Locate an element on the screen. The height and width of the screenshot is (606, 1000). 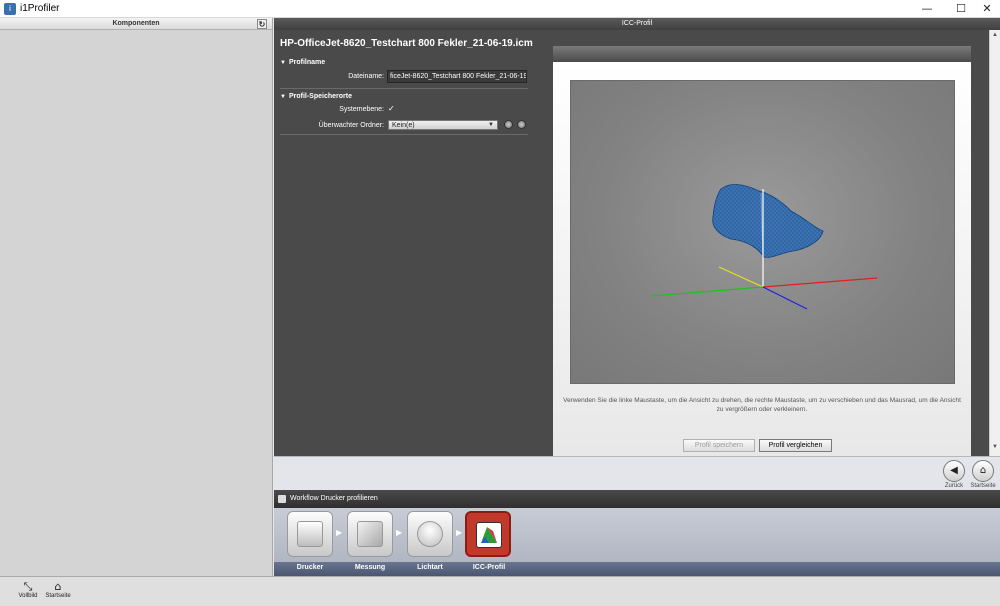
scroll-down-icon: ▼ is located at coordinates (995, 447).